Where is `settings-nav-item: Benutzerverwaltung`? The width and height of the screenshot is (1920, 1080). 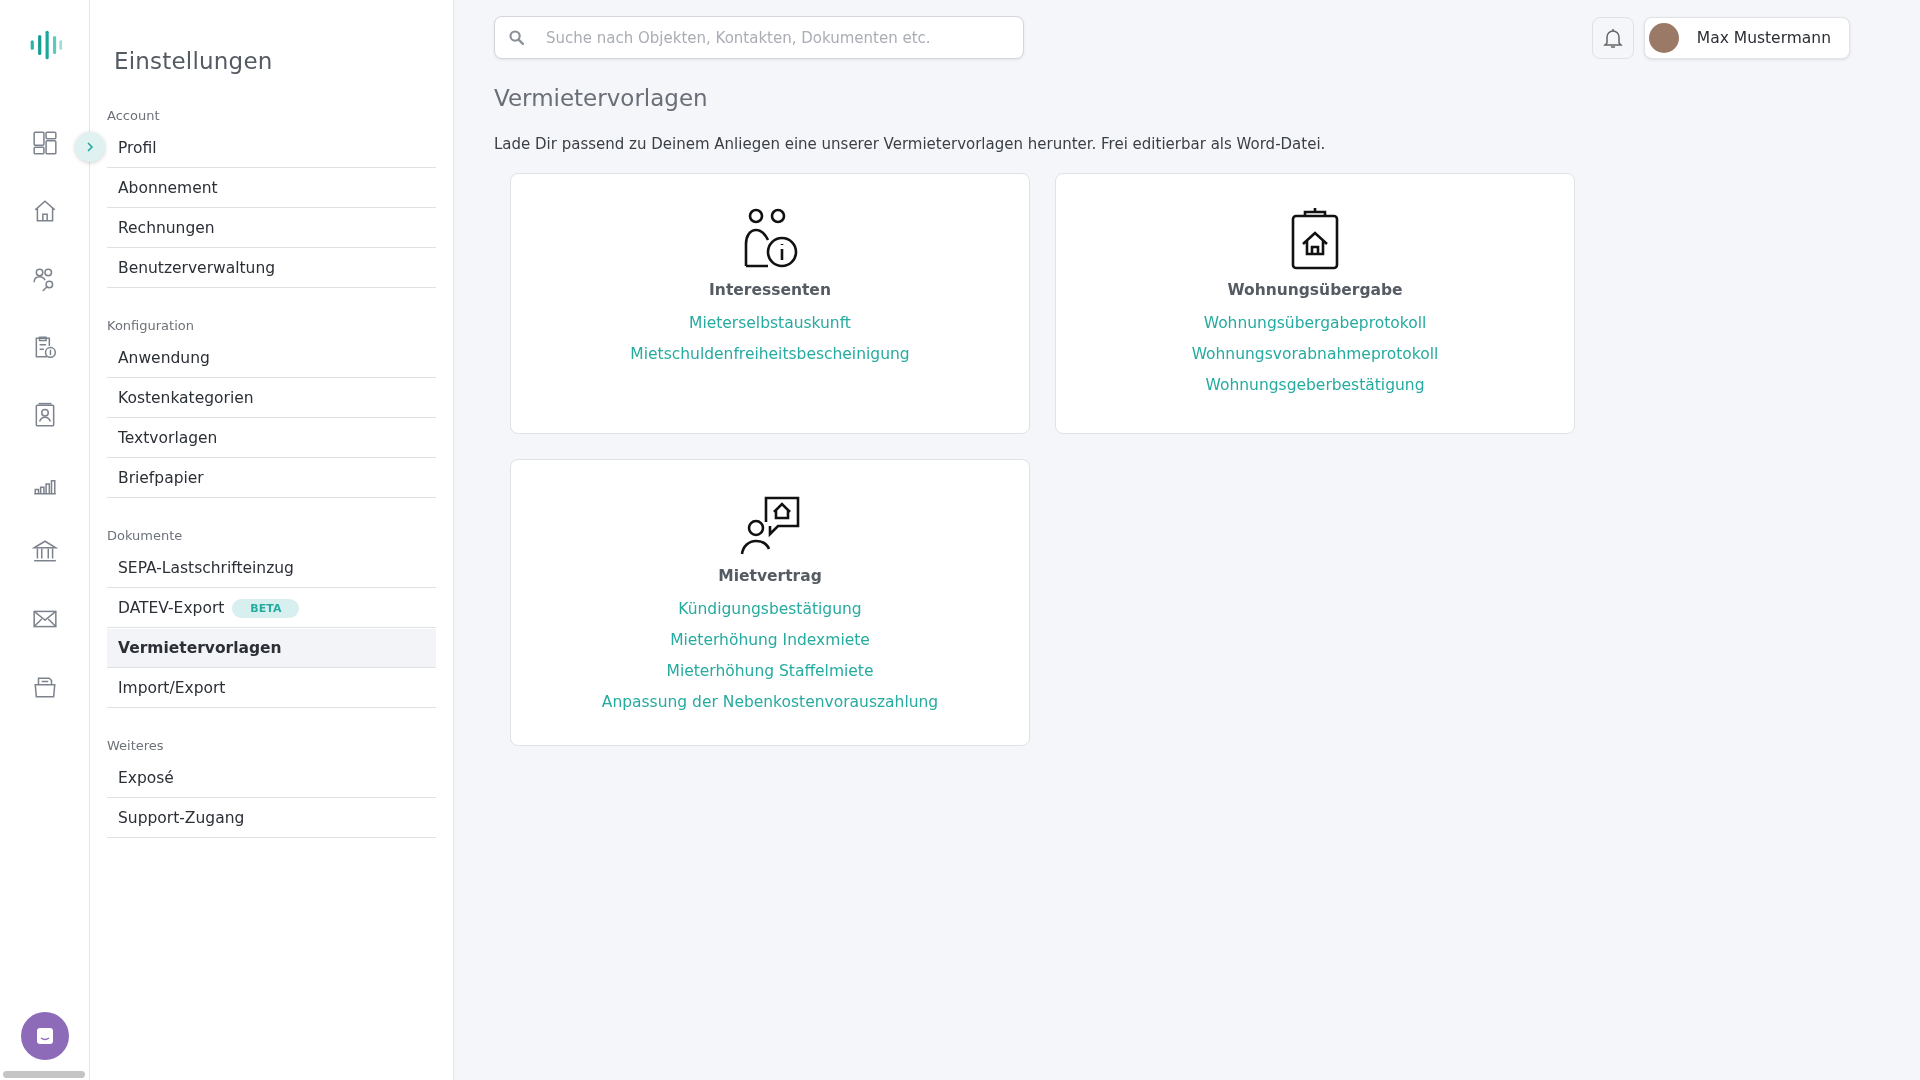
settings-nav-item: Benutzerverwaltung is located at coordinates (271, 268).